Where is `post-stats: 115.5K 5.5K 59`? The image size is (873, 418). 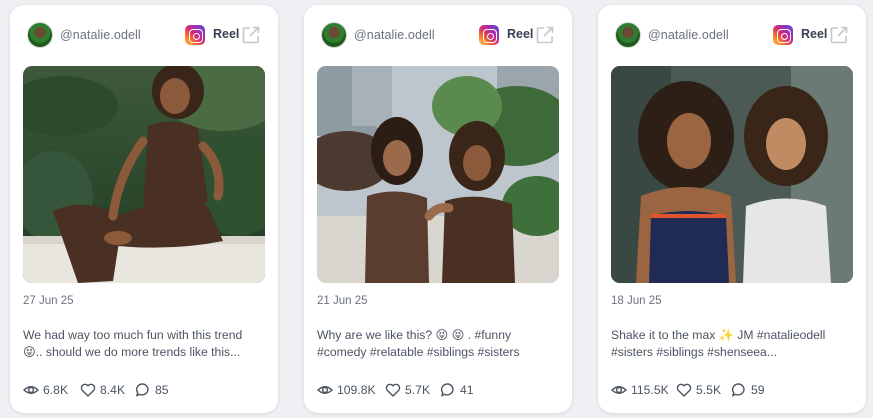
post-stats: 115.5K 5.5K 59 is located at coordinates (734, 390).